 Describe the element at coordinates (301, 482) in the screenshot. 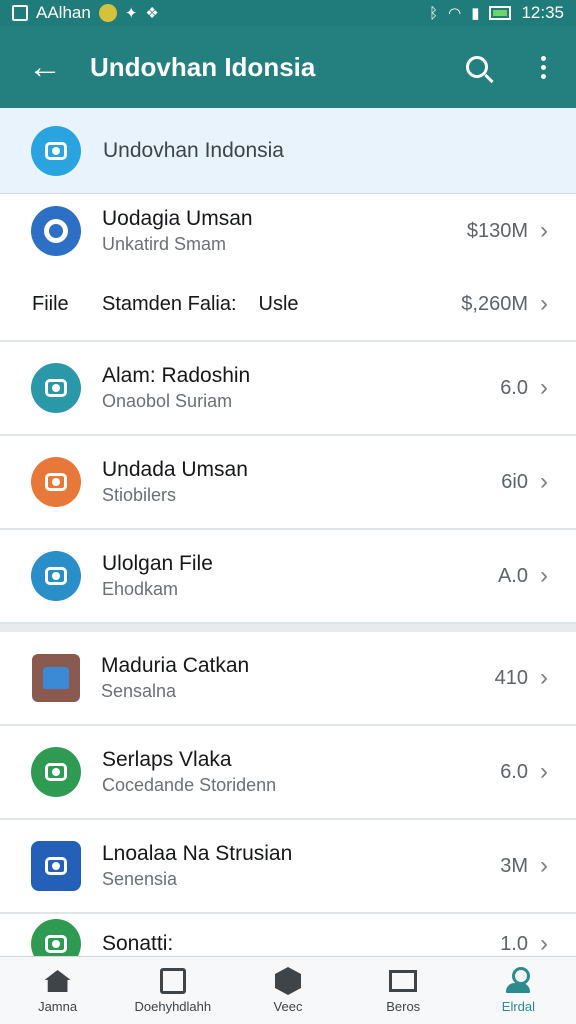

I see `list-item-text: Undada Umsan Stiobilers` at that location.